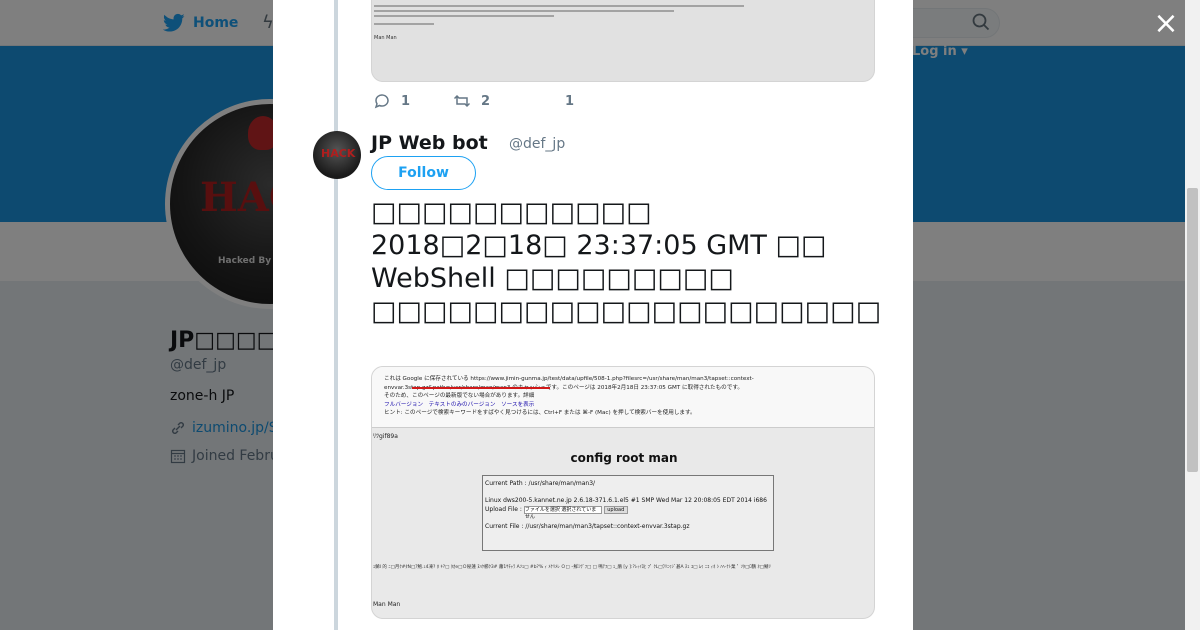 The width and height of the screenshot is (1200, 630). Describe the element at coordinates (552, 278) in the screenshot. I see `tweet-text-line: WebShell □□□□□□□□□` at that location.